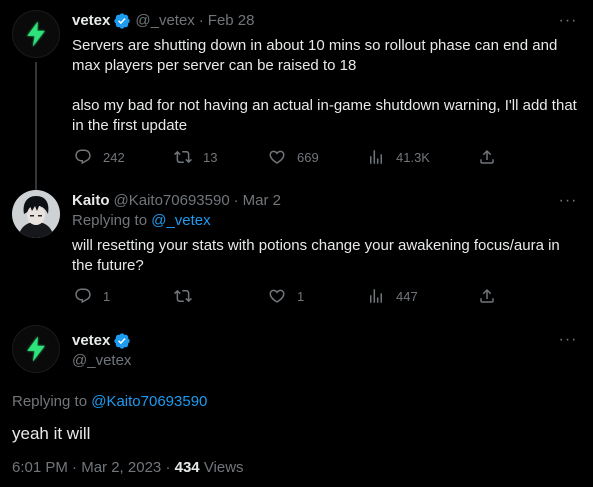 This screenshot has height=487, width=593. What do you see at coordinates (231, 21) in the screenshot?
I see `tweet-date: Feb 28` at bounding box center [231, 21].